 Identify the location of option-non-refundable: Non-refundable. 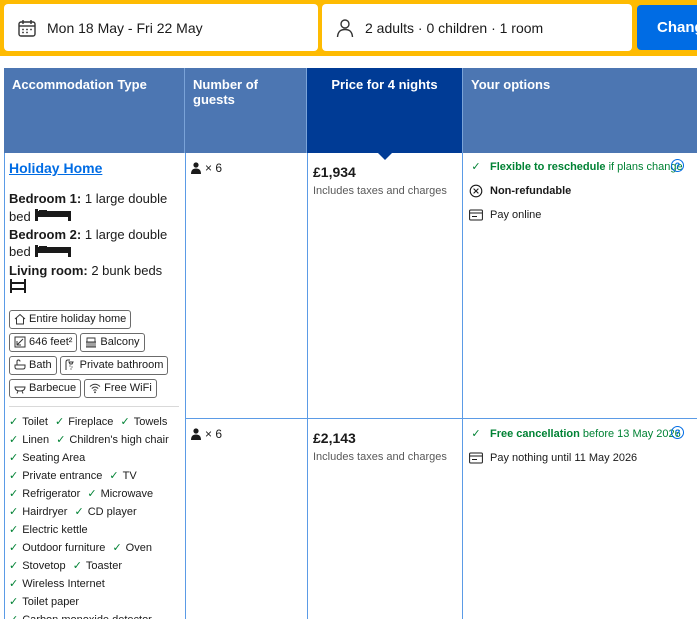
(578, 191).